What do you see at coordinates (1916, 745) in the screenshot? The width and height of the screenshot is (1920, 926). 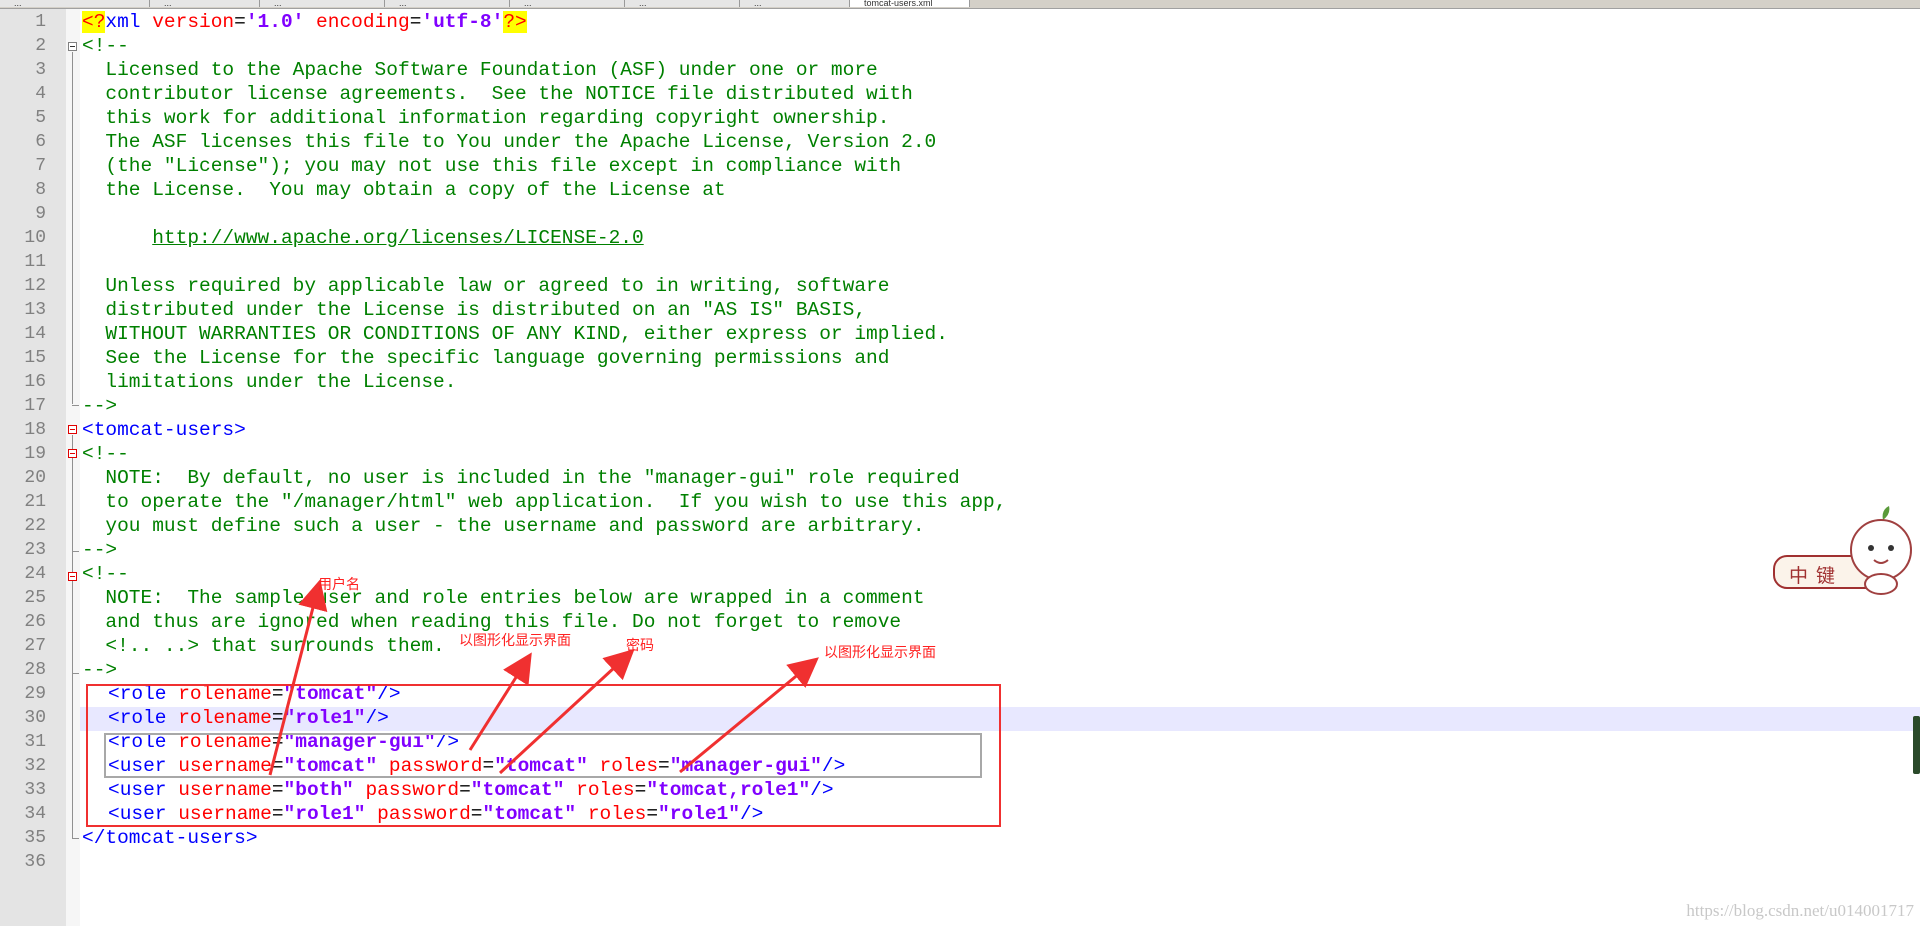 I see `scrollbar-thumb` at bounding box center [1916, 745].